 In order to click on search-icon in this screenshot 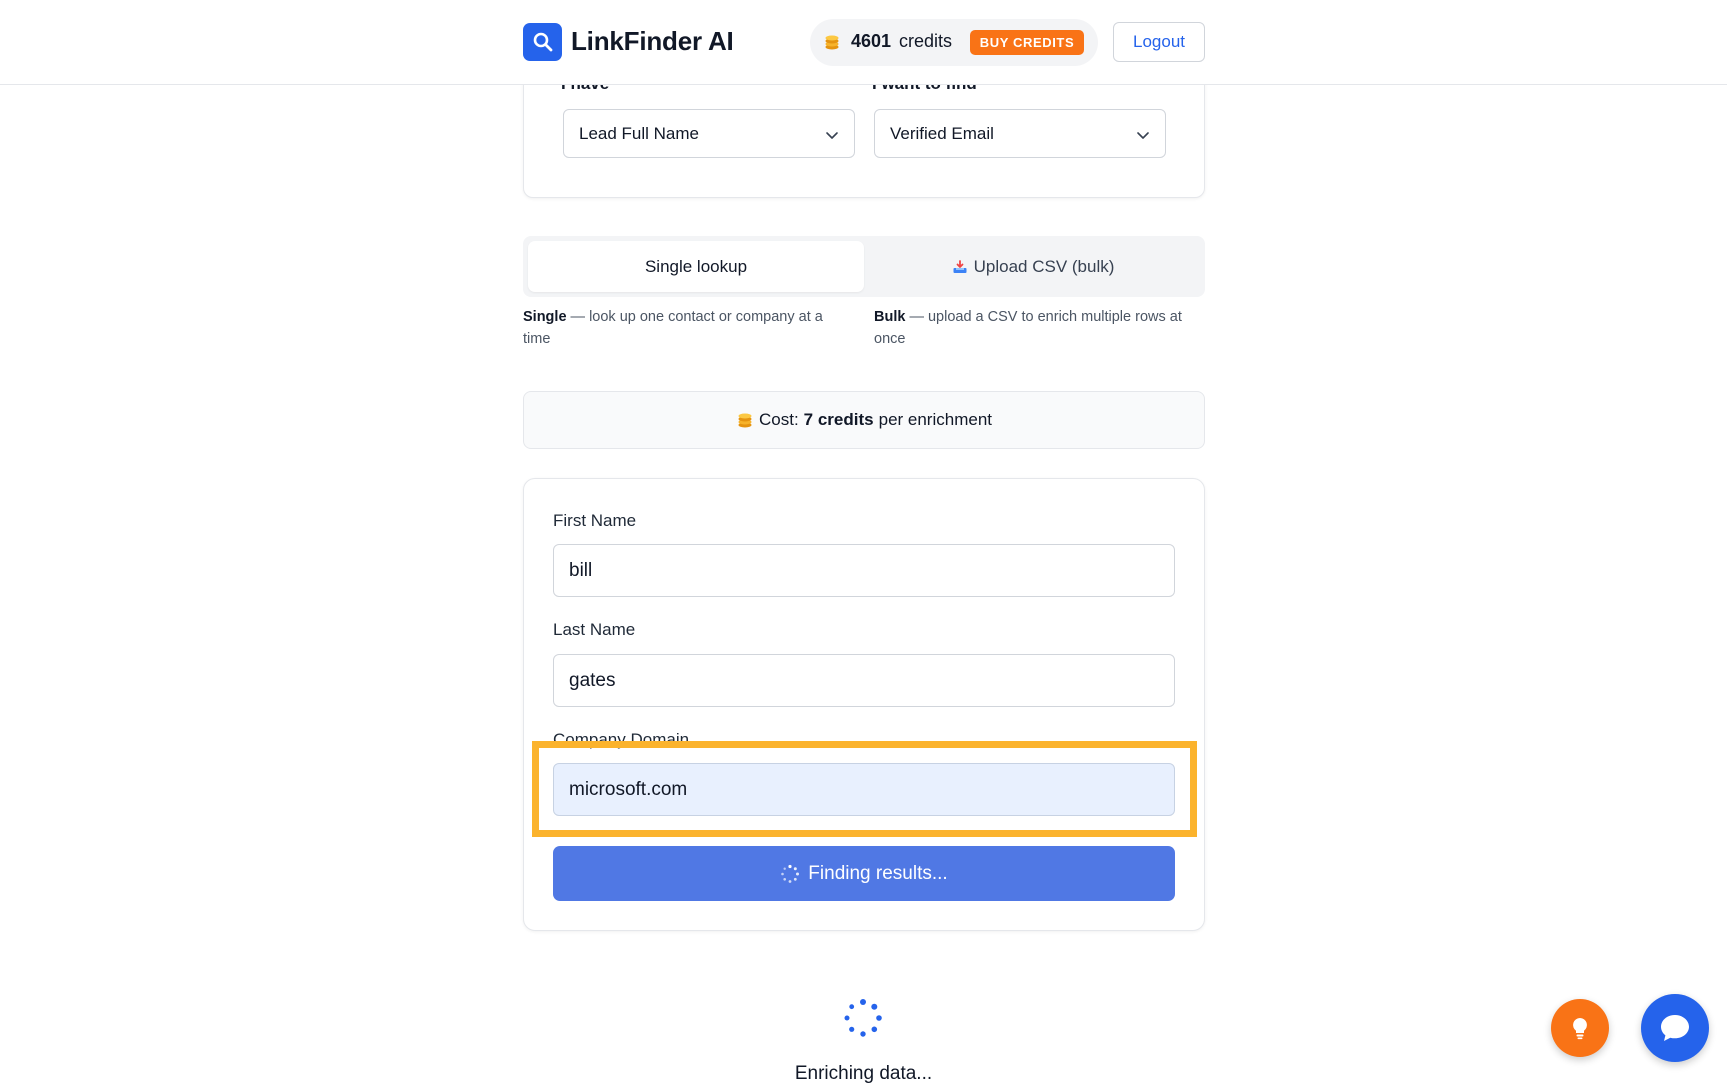, I will do `click(542, 42)`.